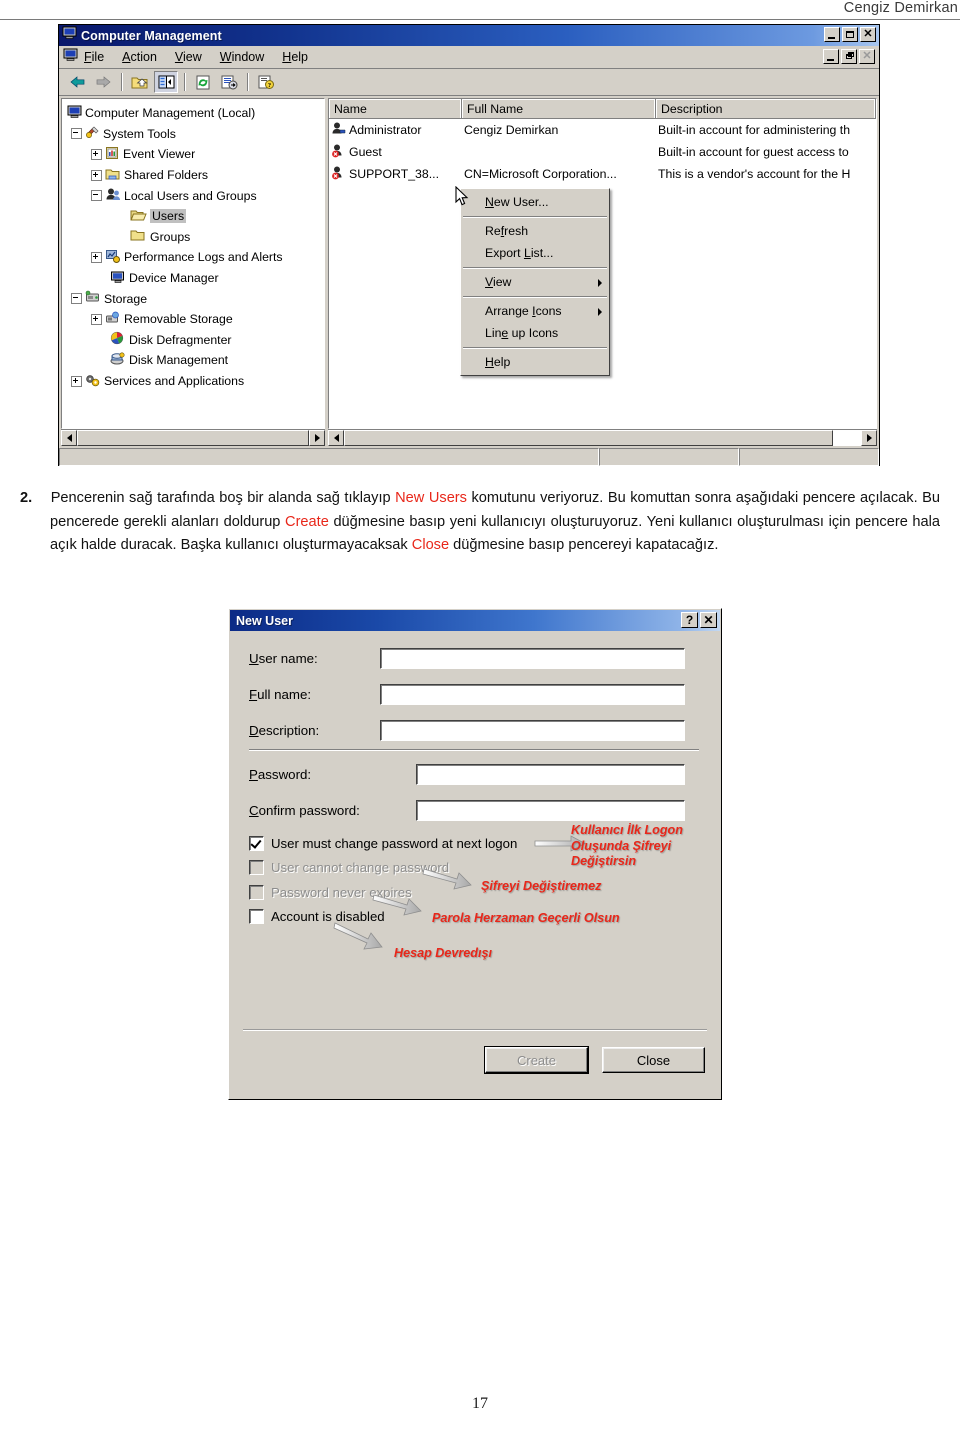 The width and height of the screenshot is (960, 1439). I want to click on label-description: Description:, so click(284, 730).